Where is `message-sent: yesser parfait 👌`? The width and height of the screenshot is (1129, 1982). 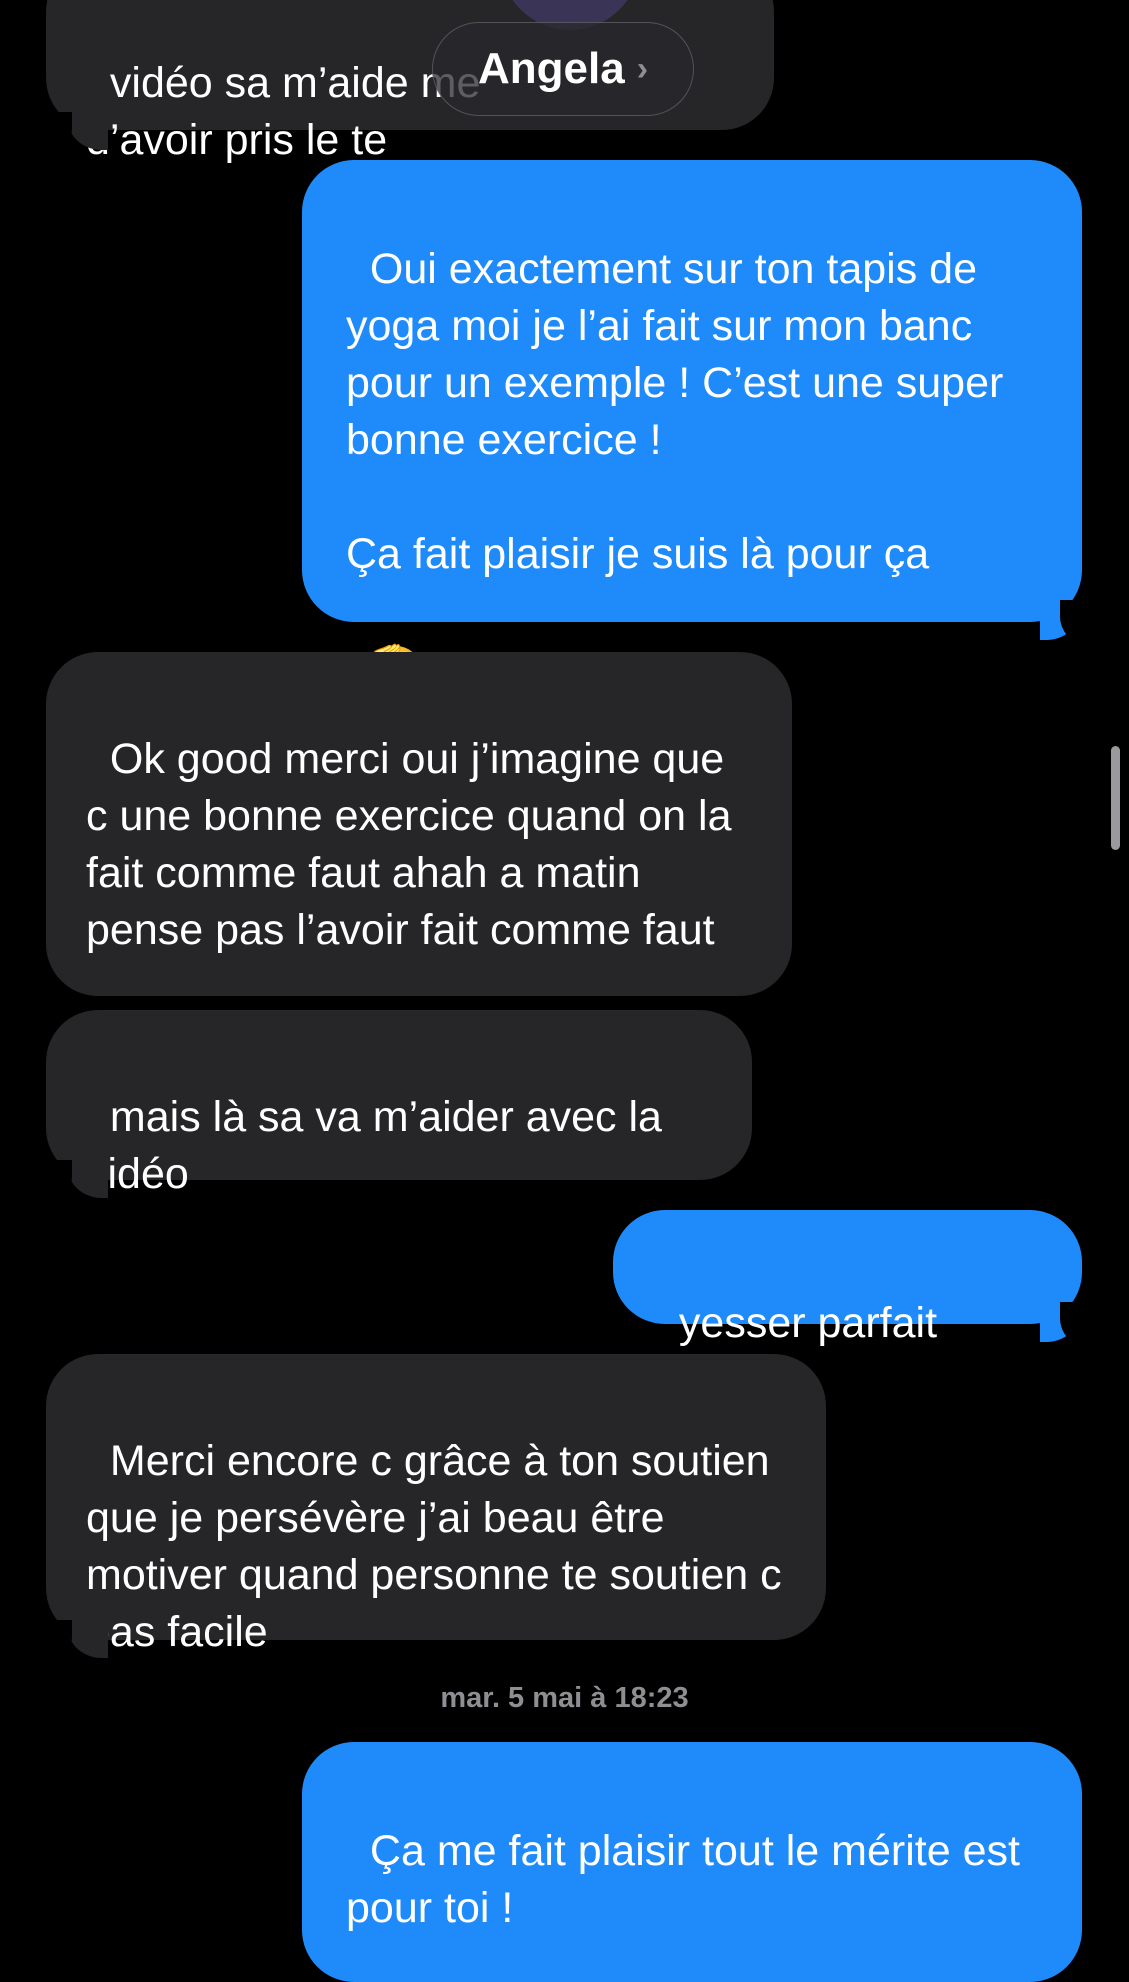 message-sent: yesser parfait 👌 is located at coordinates (847, 1307).